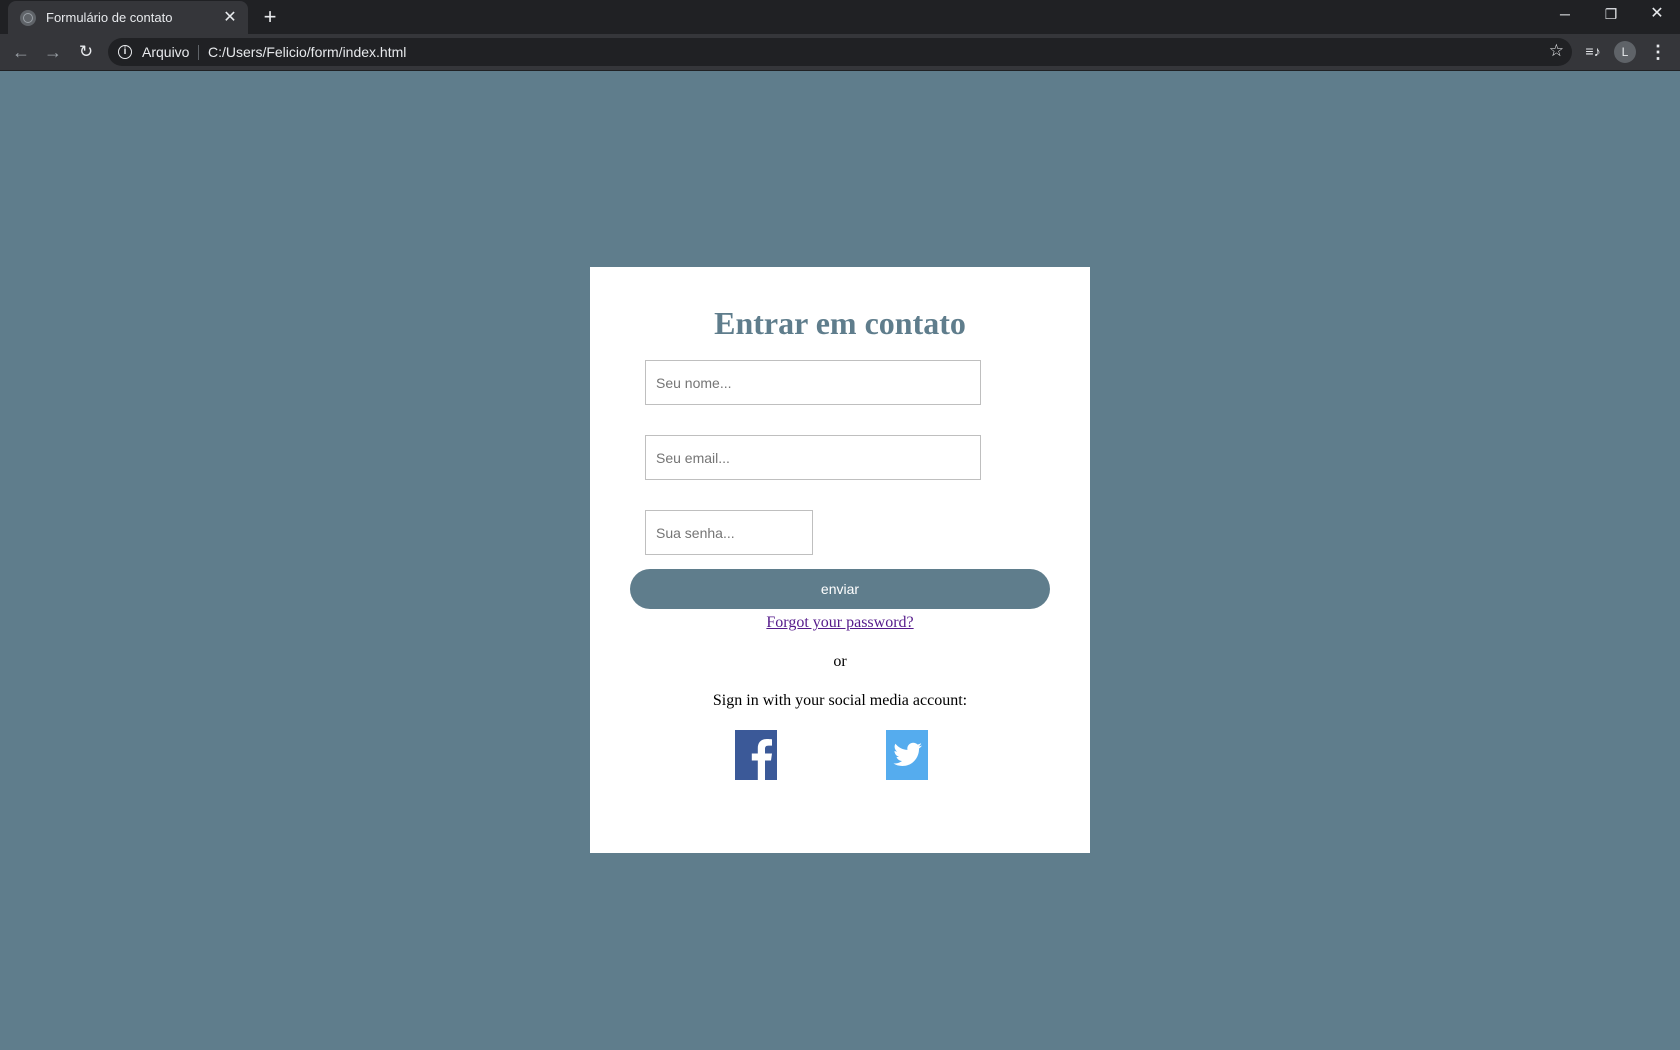 The height and width of the screenshot is (1050, 1680). I want to click on forgot-password-row: Forgot your password?, so click(840, 623).